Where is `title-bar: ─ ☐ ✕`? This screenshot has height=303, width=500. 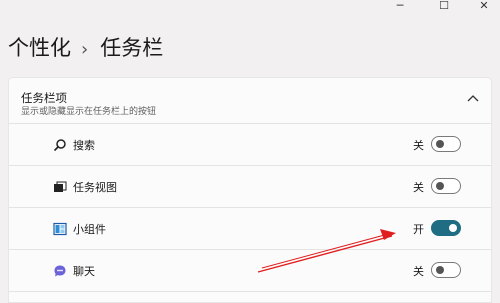 title-bar: ─ ☐ ✕ is located at coordinates (420, 7).